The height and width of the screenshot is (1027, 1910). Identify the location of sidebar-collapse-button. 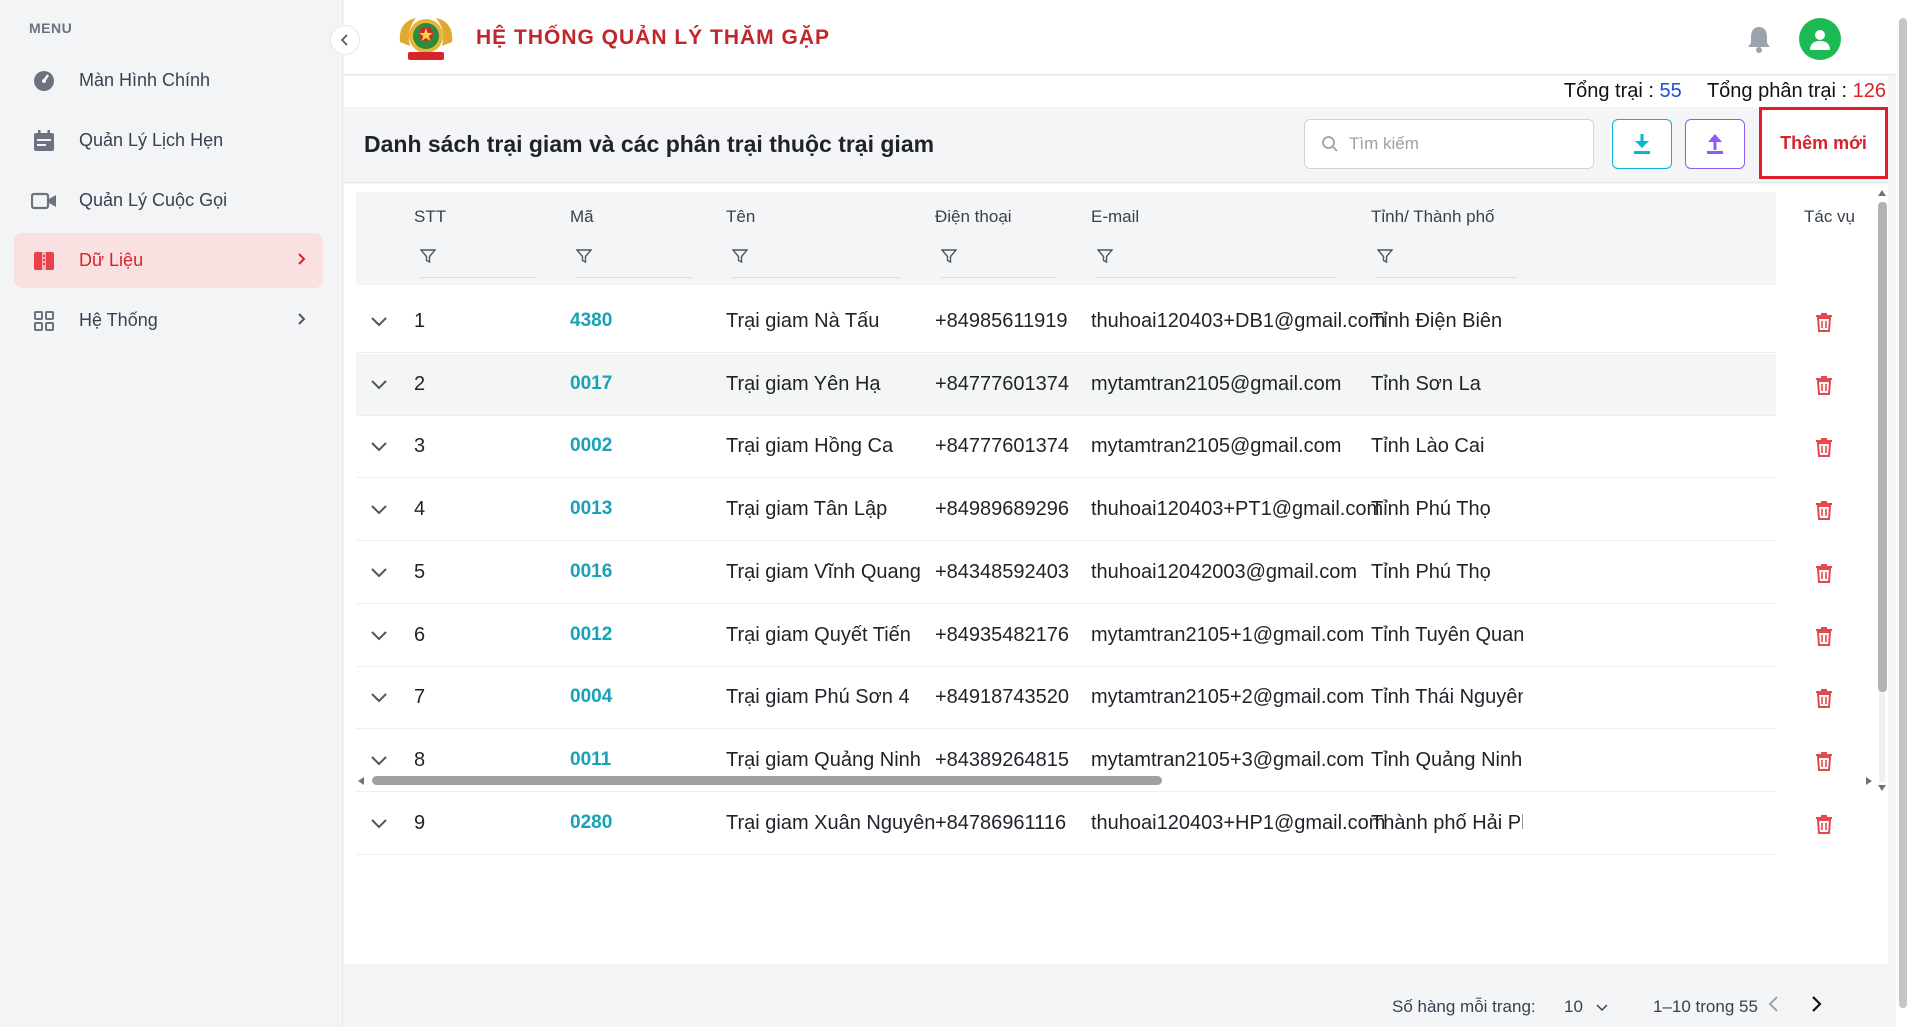
(345, 40).